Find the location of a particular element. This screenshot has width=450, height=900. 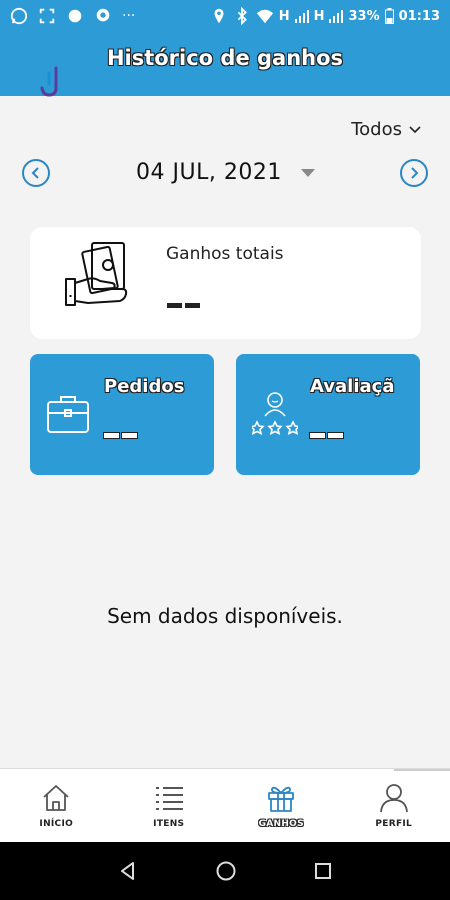

nav-items-label: ITENS is located at coordinates (169, 824).